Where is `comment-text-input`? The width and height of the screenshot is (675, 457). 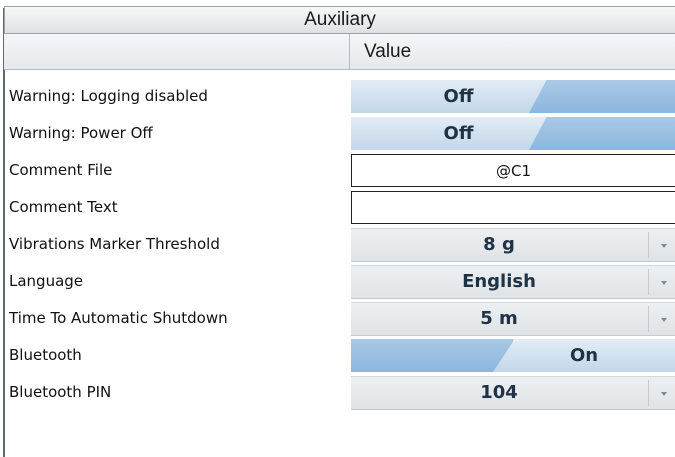 comment-text-input is located at coordinates (513, 207).